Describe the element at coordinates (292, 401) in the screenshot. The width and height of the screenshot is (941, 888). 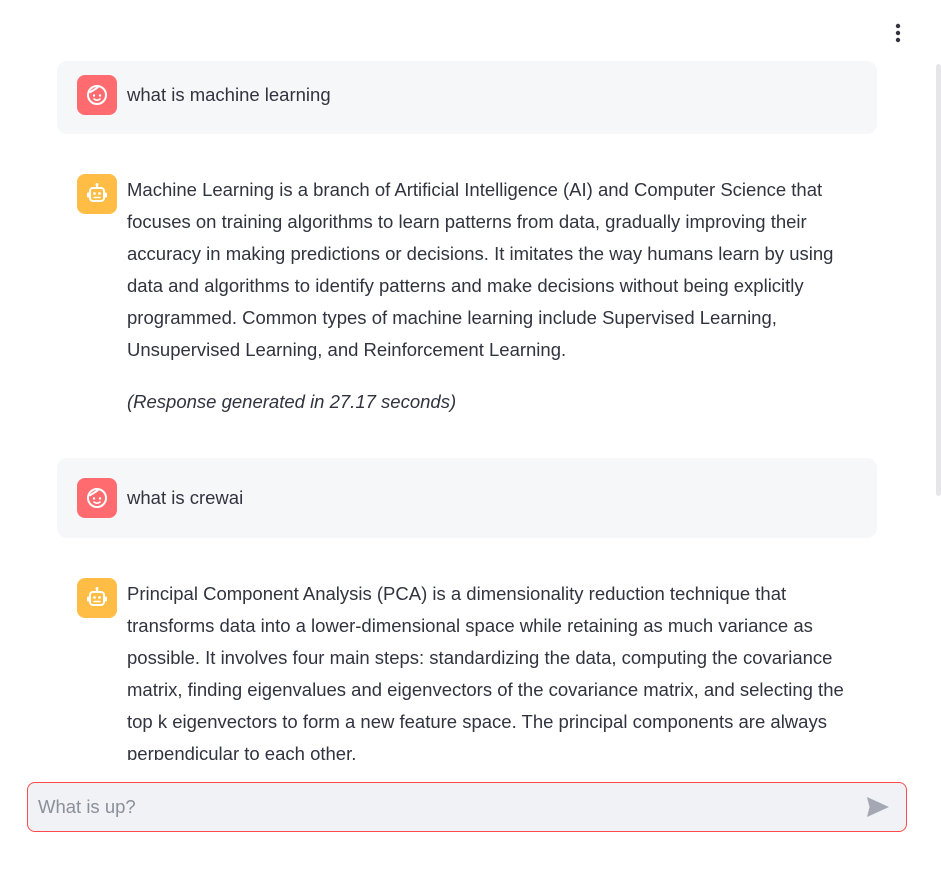
I see `response-time-note: (Response generated in 27.17 seconds)` at that location.